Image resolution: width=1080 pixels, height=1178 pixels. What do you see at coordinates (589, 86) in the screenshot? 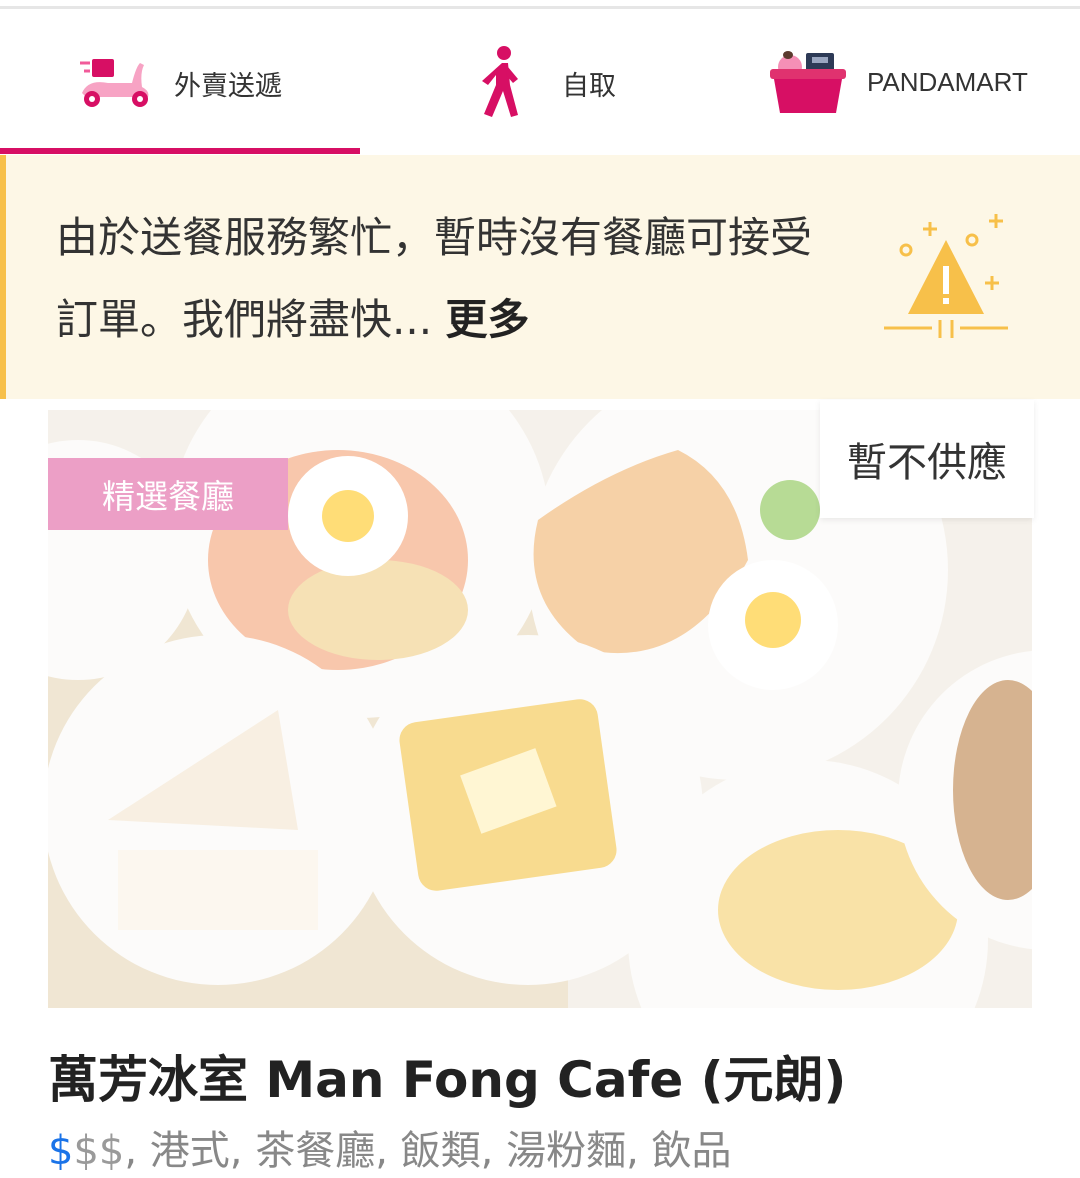
I see `tab-pickup-label: 自取` at bounding box center [589, 86].